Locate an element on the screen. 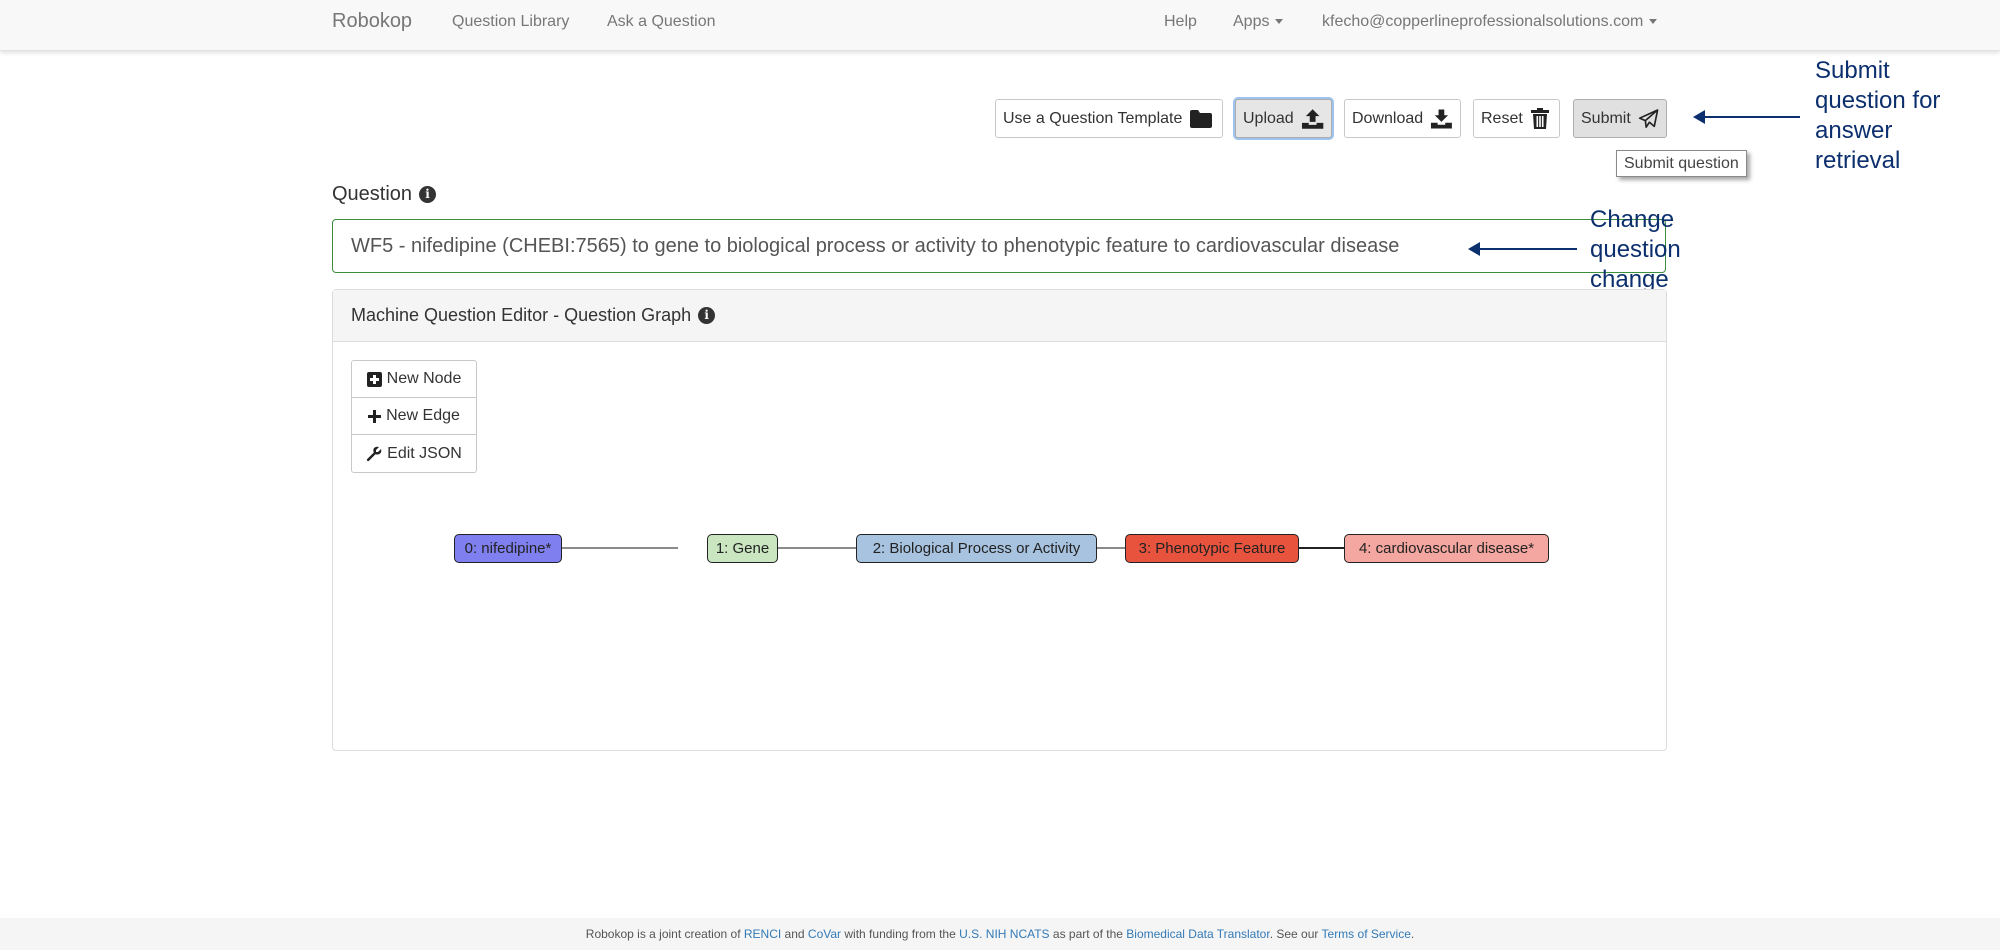 This screenshot has width=2000, height=950. nav-help: Help is located at coordinates (1180, 21).